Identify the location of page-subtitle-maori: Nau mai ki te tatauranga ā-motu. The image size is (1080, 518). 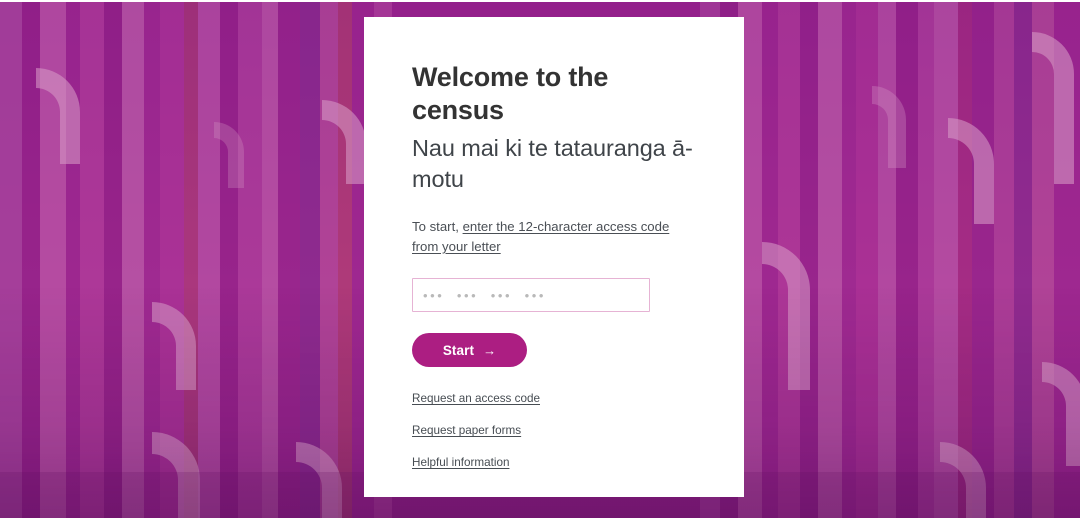
(552, 163).